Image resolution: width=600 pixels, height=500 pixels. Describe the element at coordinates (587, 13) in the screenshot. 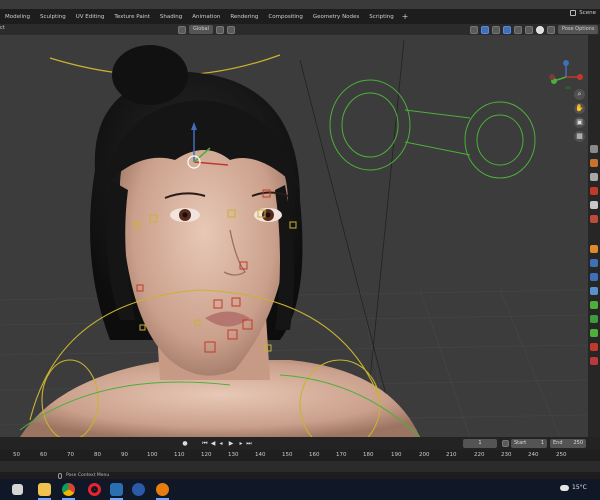

I see `scene-label: Scene` at that location.